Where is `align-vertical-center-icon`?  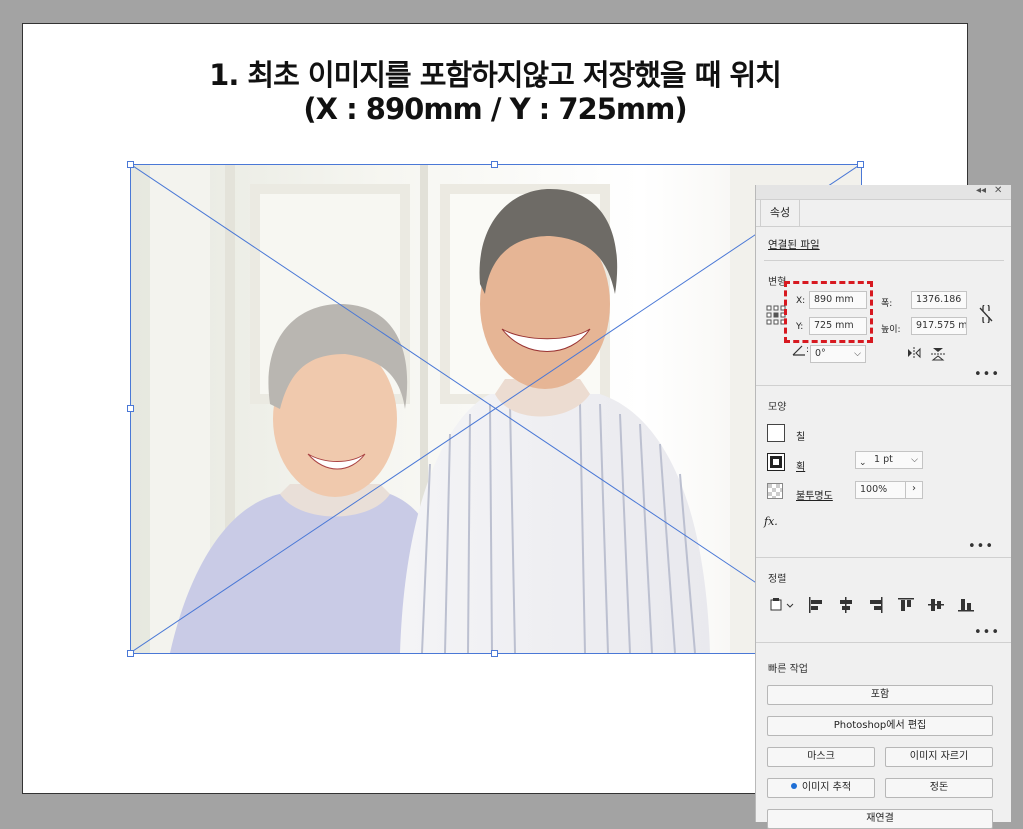 align-vertical-center-icon is located at coordinates (936, 605).